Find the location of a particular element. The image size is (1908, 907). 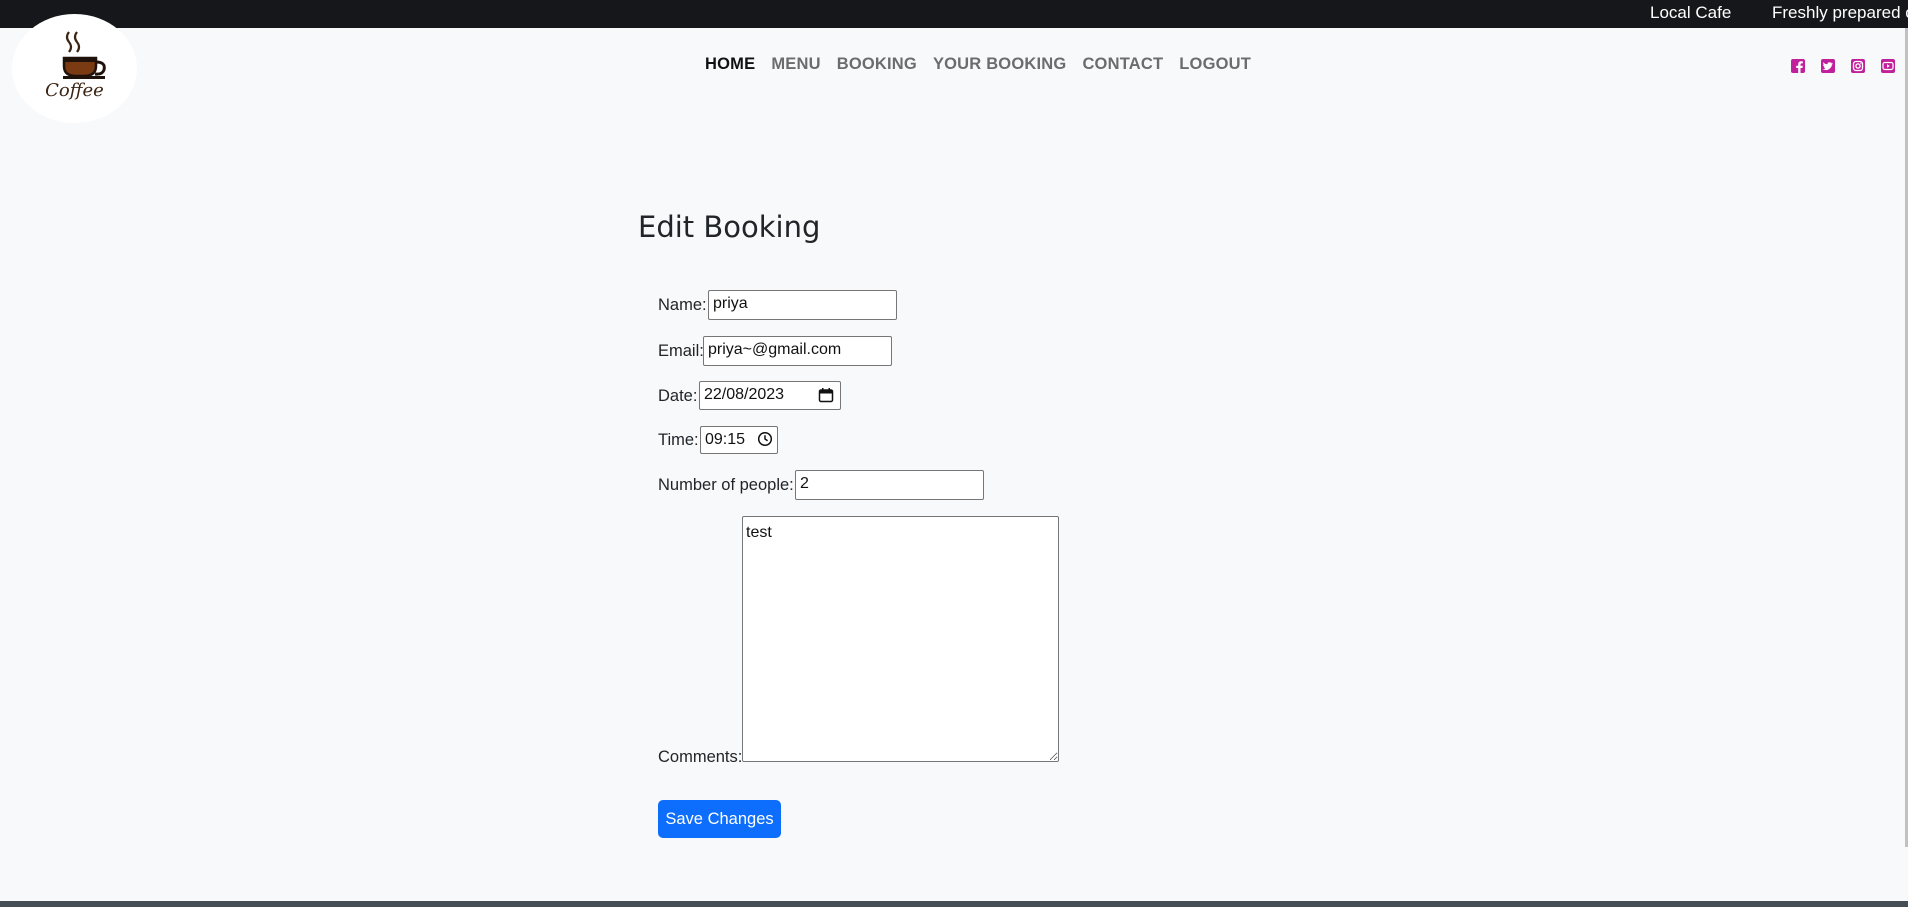

facebook-icon is located at coordinates (1798, 66).